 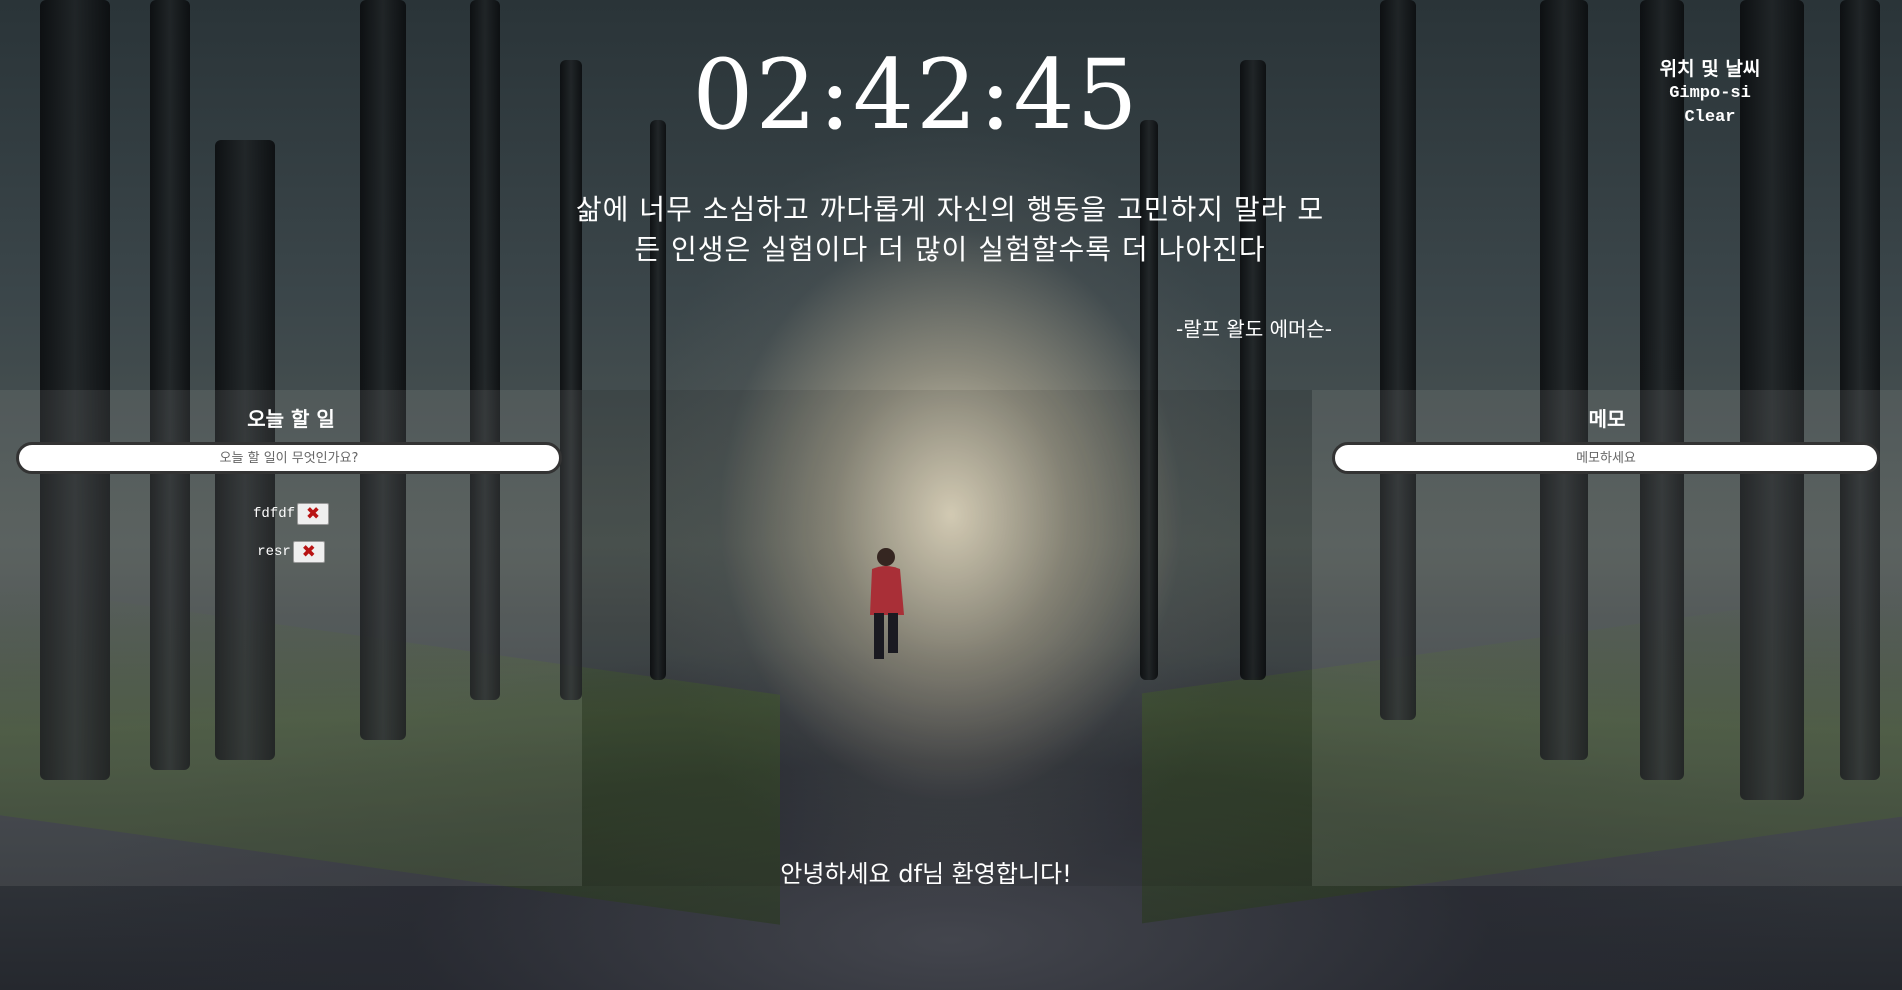 I want to click on todo-item-text: fdfdf, so click(x=273, y=514).